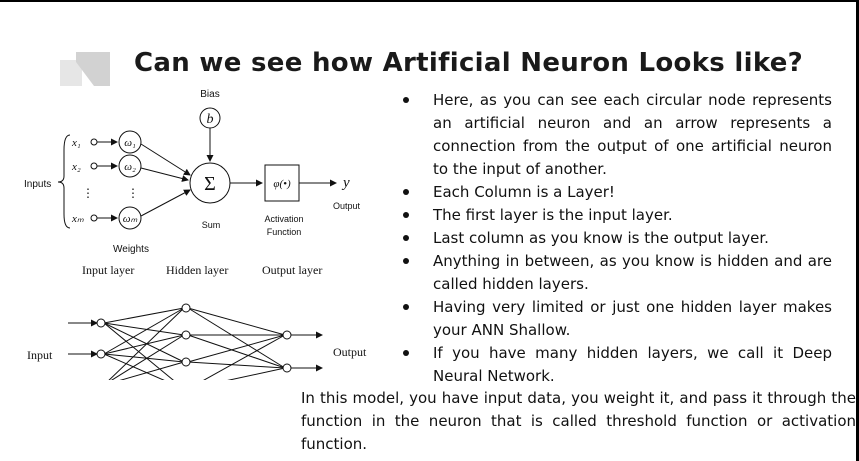  What do you see at coordinates (88, 193) in the screenshot?
I see `input-vdots: ⋮` at bounding box center [88, 193].